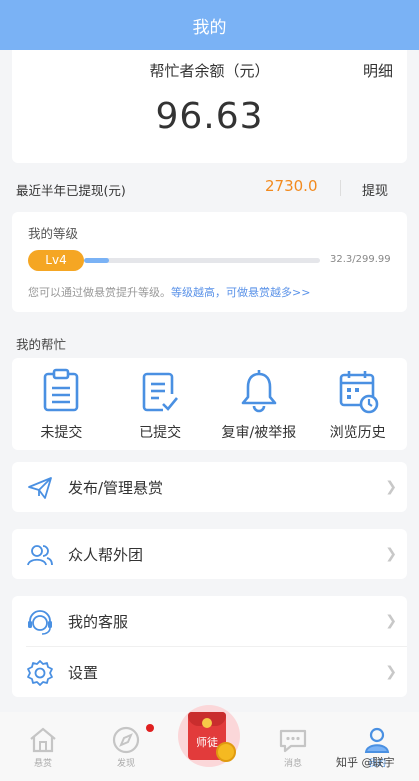 The width and height of the screenshot is (419, 781). What do you see at coordinates (71, 190) in the screenshot?
I see `withdraw-label: 最近半年已提现(元)` at bounding box center [71, 190].